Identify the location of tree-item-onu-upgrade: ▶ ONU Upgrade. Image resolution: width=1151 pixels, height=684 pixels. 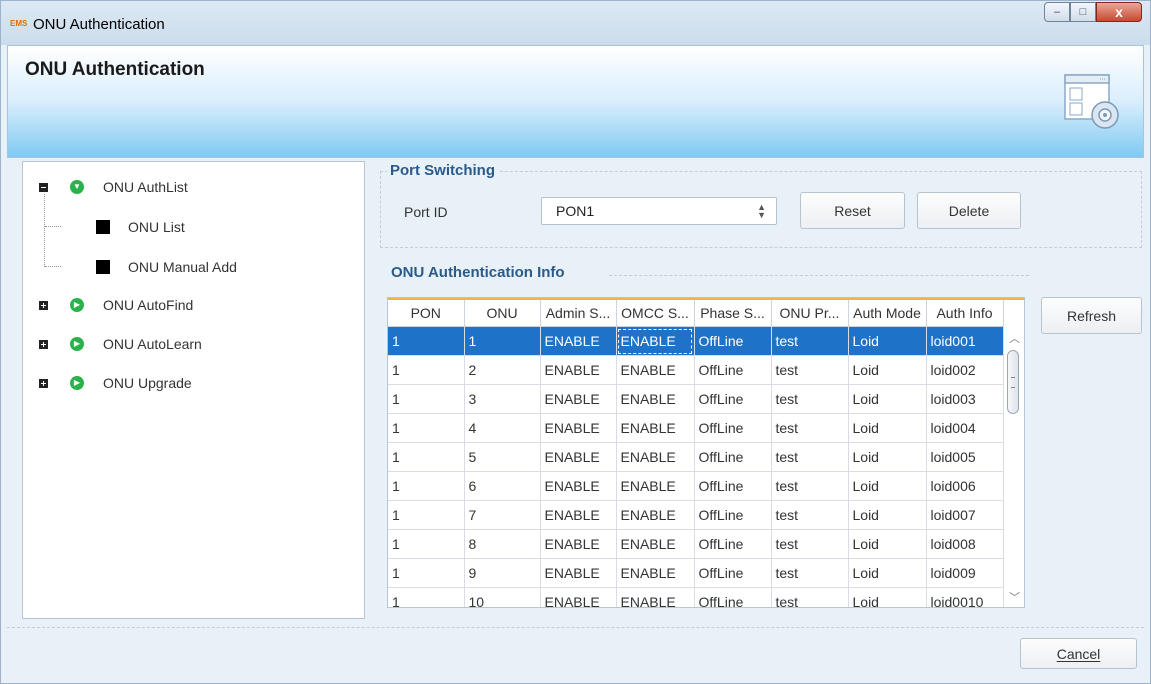
(115, 383).